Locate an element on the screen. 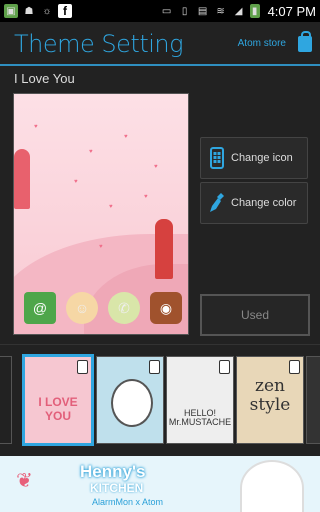 Image resolution: width=320 pixels, height=512 pixels. eyedropper-icon is located at coordinates (217, 203).